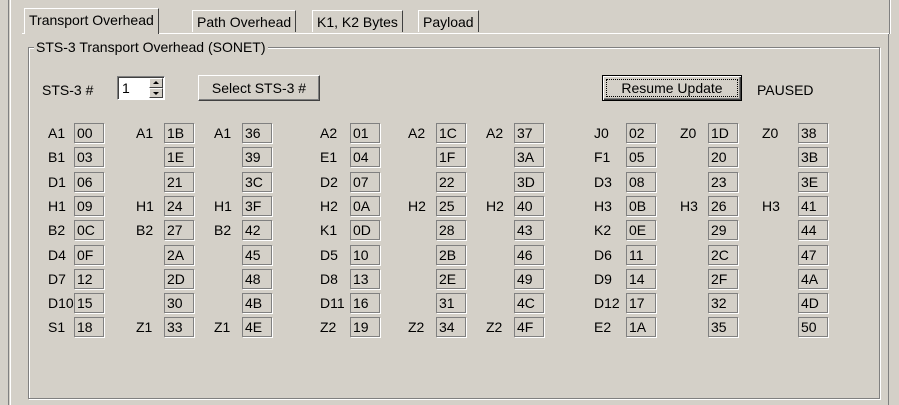 Image resolution: width=899 pixels, height=405 pixels. Describe the element at coordinates (723, 133) in the screenshot. I see `byte-value-field: 1D` at that location.